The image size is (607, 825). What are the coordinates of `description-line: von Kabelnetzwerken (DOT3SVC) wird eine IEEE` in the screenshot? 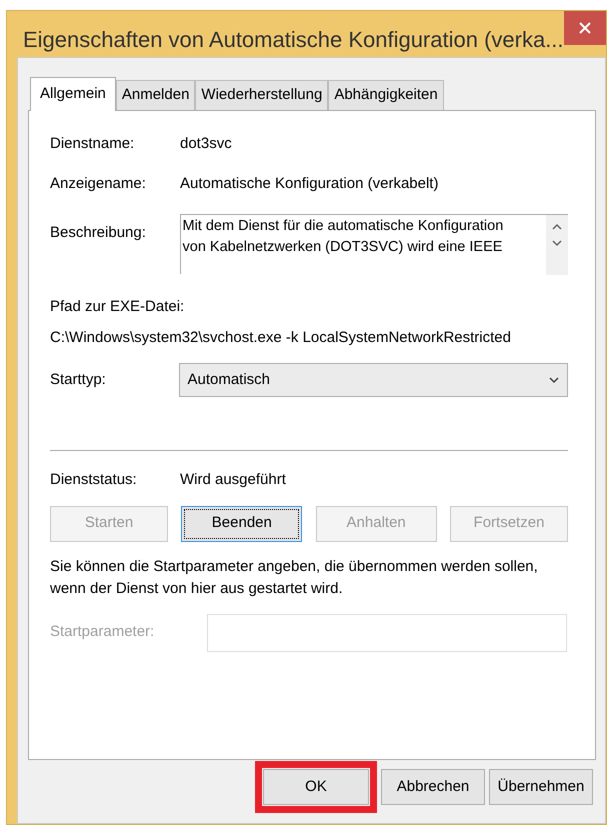 It's located at (342, 247).